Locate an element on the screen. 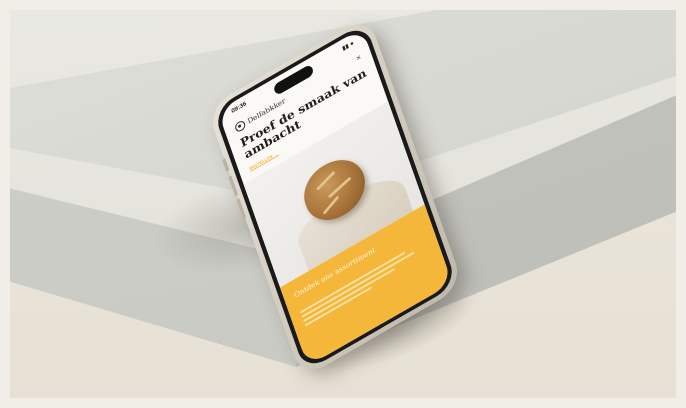  close-icon: × is located at coordinates (358, 58).